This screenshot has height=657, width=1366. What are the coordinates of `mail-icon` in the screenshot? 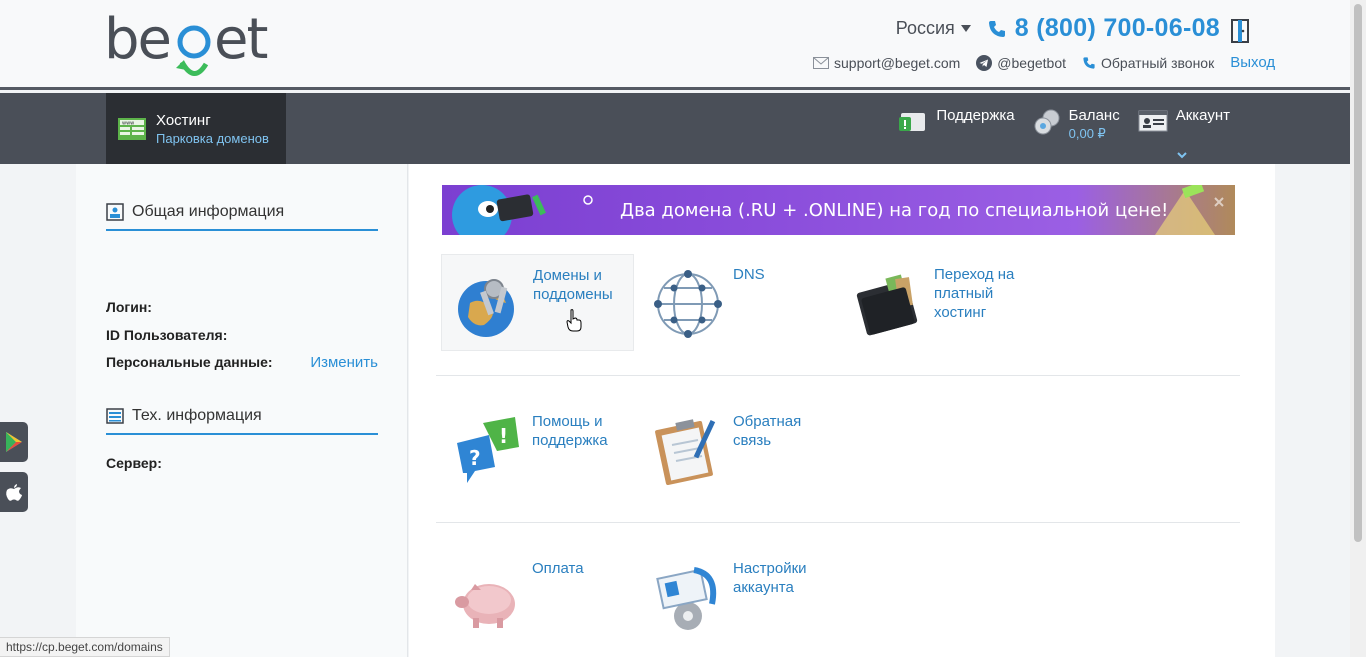 It's located at (821, 62).